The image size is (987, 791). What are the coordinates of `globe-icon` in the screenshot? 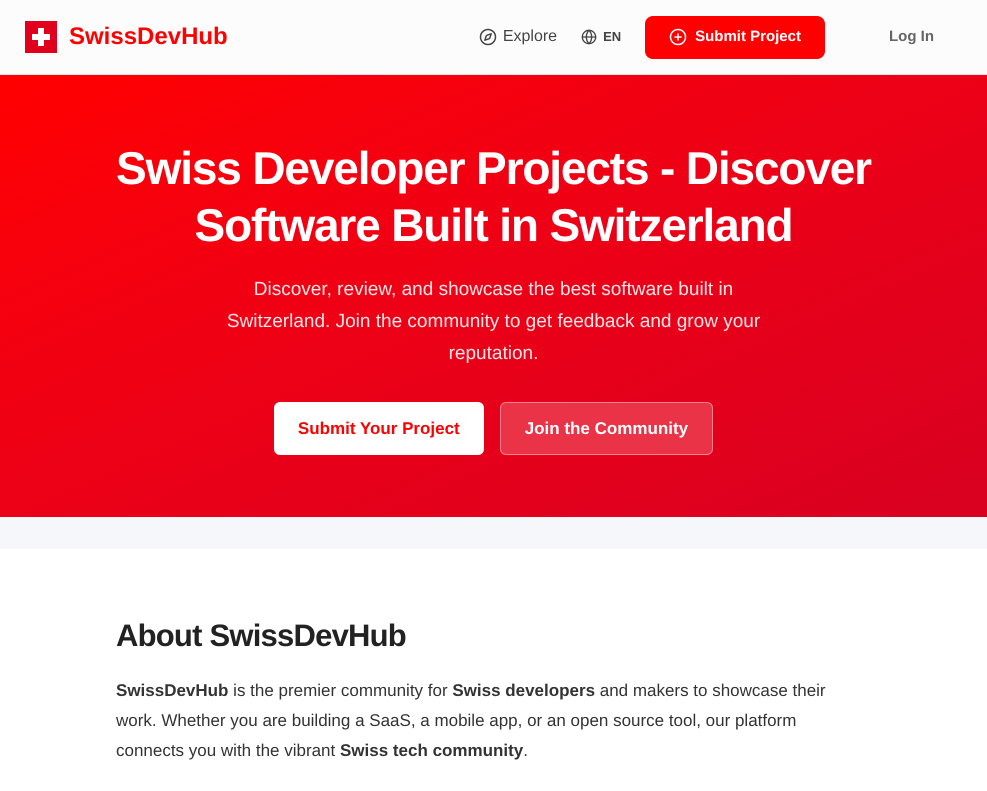 It's located at (589, 37).